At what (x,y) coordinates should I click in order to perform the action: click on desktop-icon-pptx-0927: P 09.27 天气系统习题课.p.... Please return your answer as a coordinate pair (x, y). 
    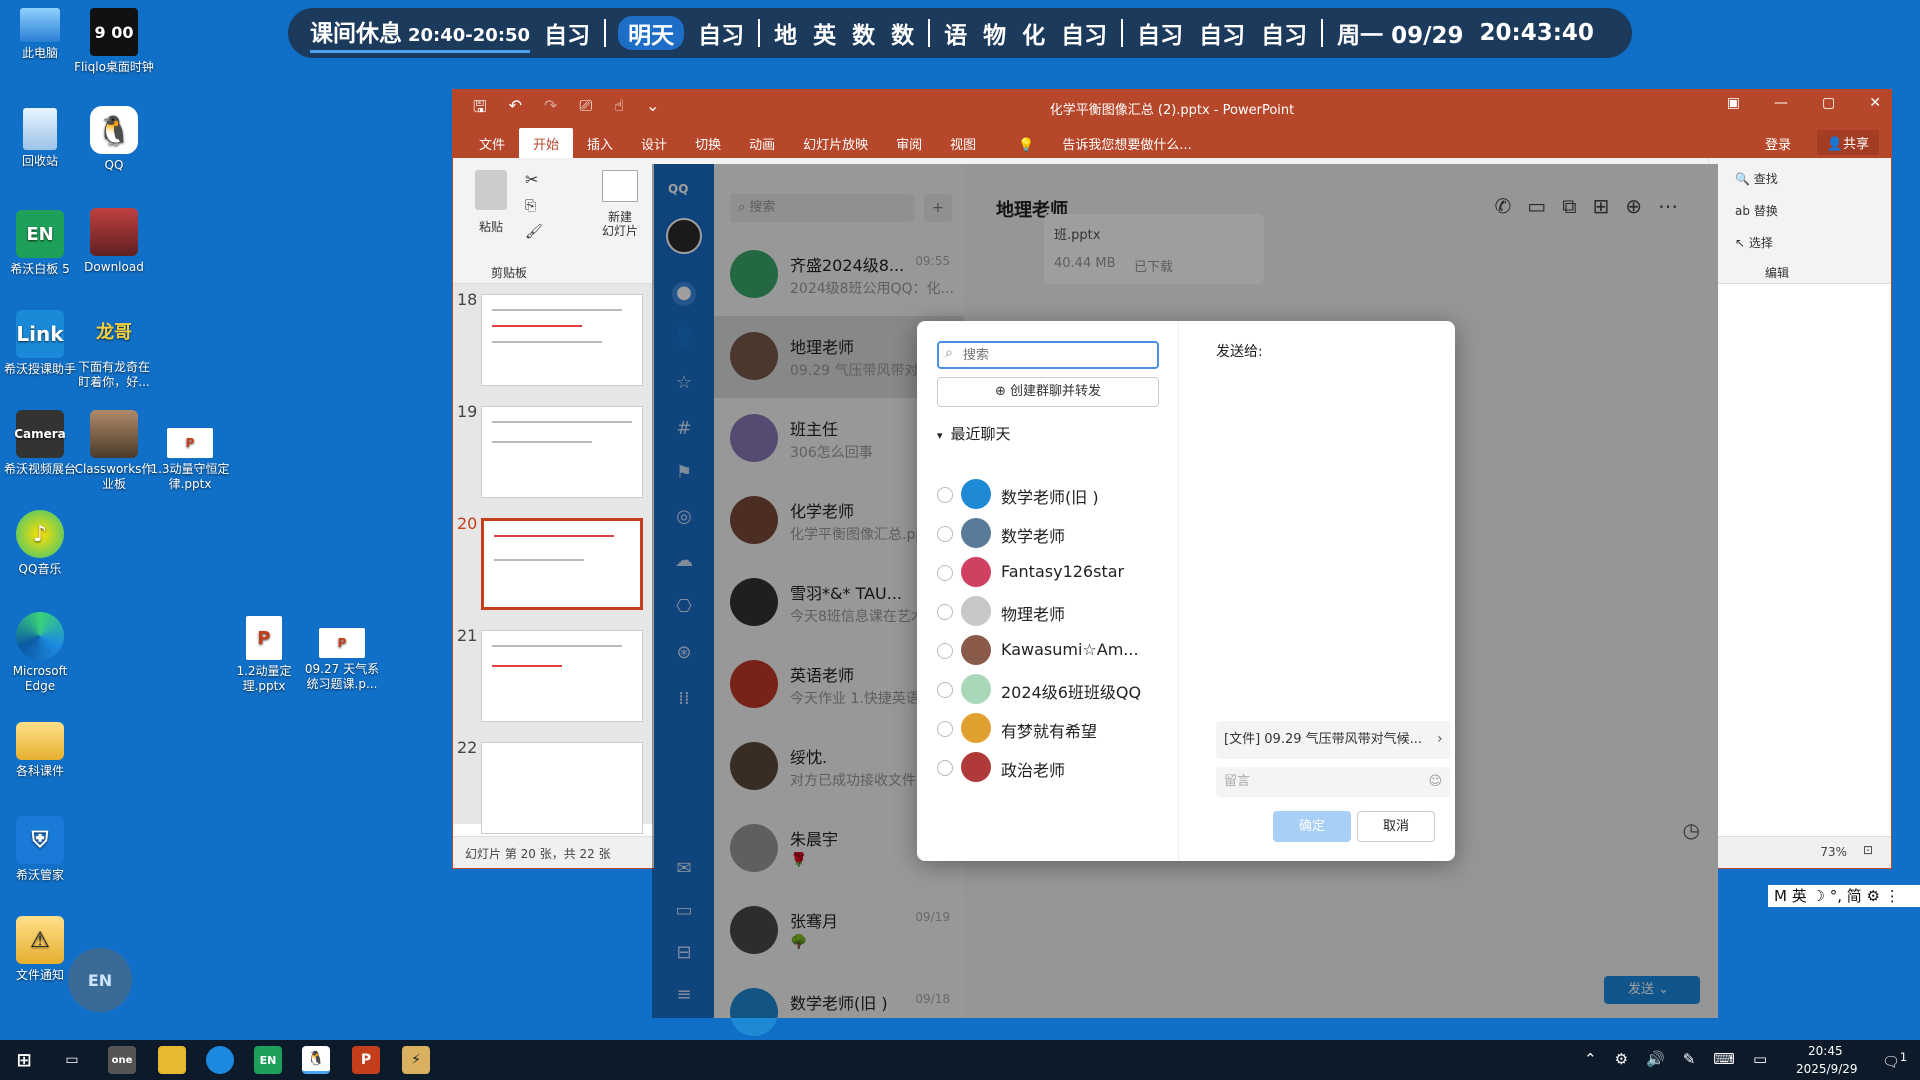
    Looking at the image, I should click on (342, 660).